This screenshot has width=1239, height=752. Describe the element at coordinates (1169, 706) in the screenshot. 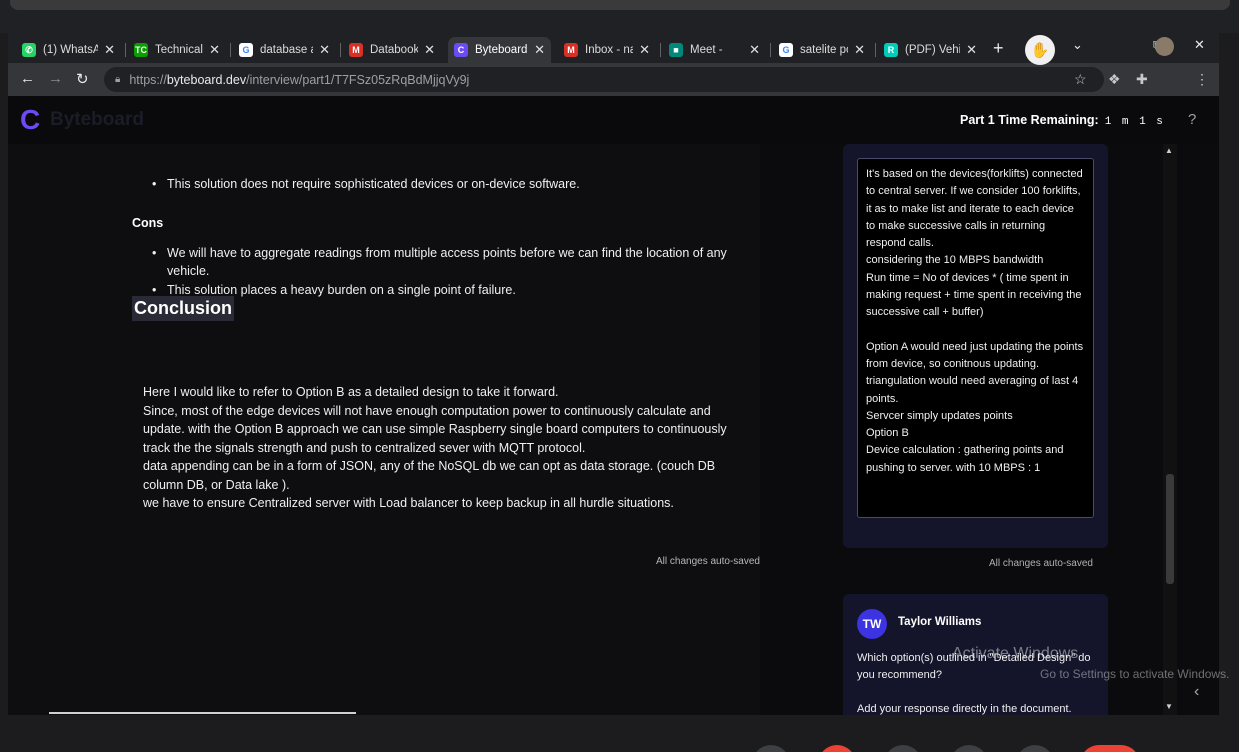

I see `scroll-down-icon: ▼` at that location.